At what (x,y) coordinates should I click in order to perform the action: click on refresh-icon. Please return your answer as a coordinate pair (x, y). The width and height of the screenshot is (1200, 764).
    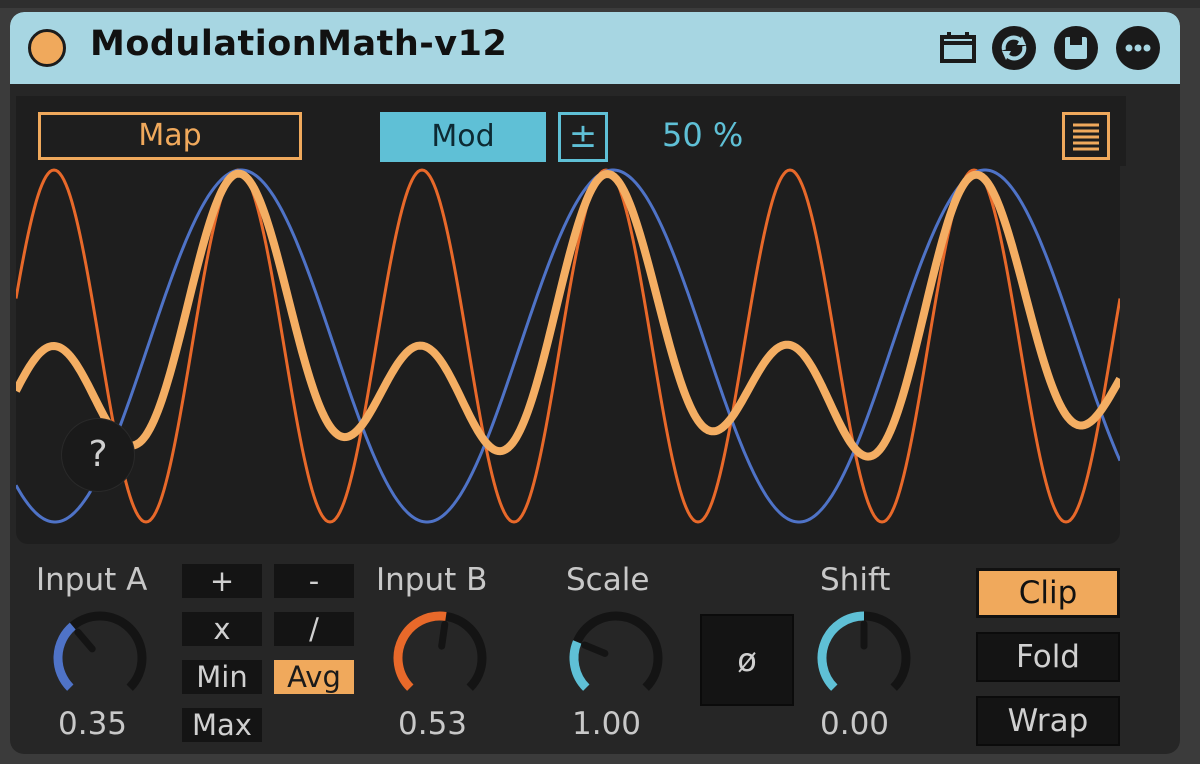
    Looking at the image, I should click on (1014, 48).